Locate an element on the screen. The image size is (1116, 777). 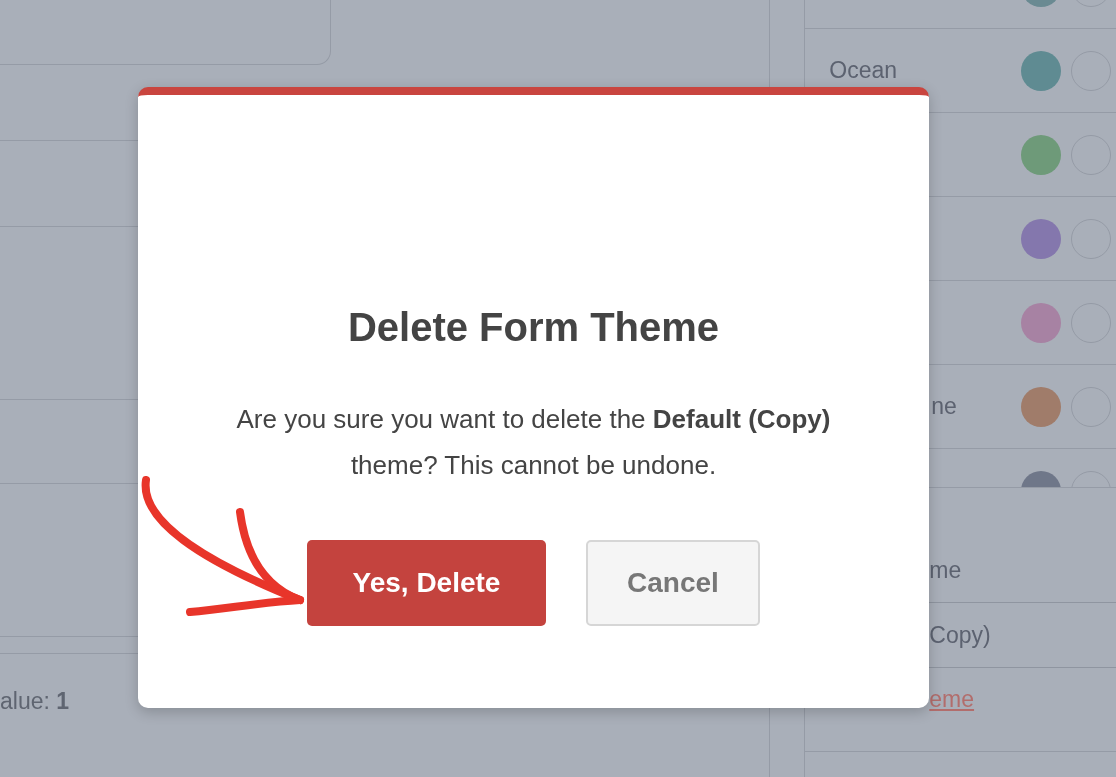
theme-name: Ocean is located at coordinates (863, 70).